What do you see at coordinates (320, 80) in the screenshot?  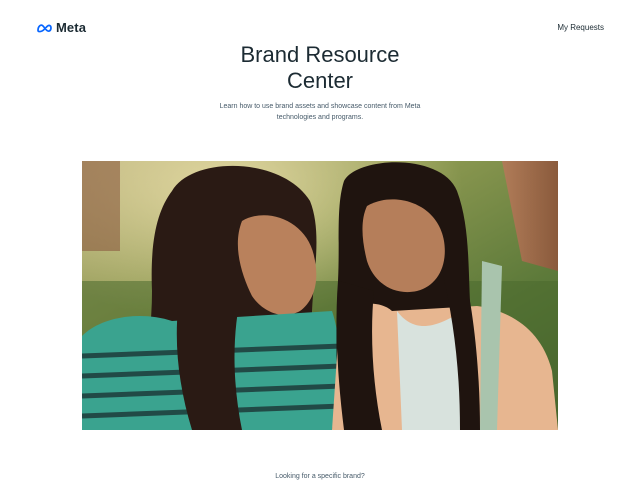 I see `title-line-2: Center` at bounding box center [320, 80].